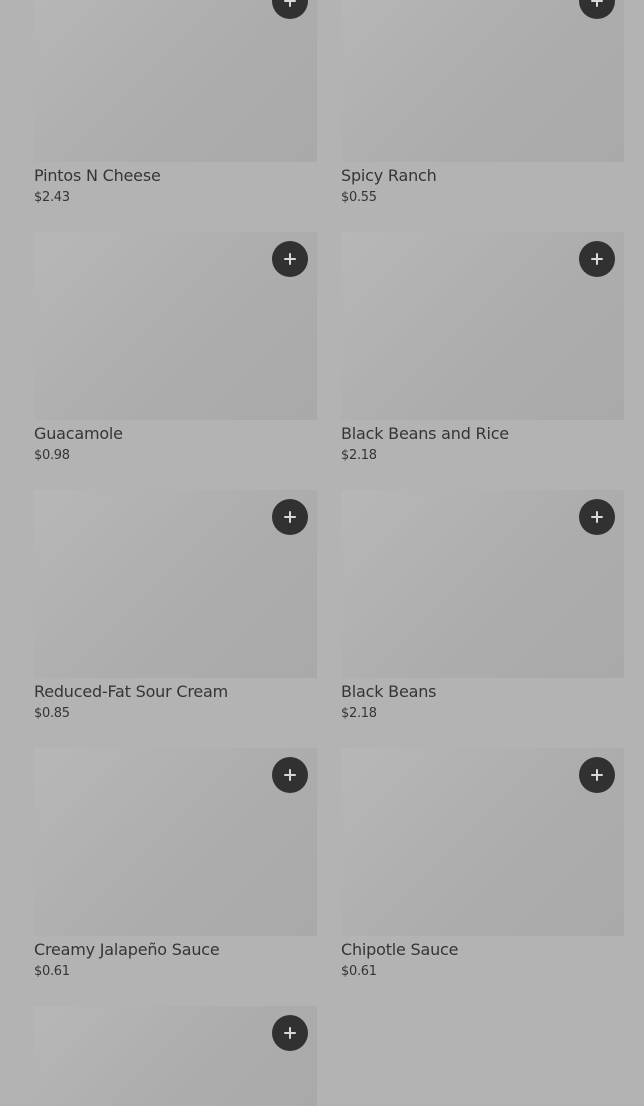  I want to click on menu-item-card: Black Beans $2.18, so click(482, 605).